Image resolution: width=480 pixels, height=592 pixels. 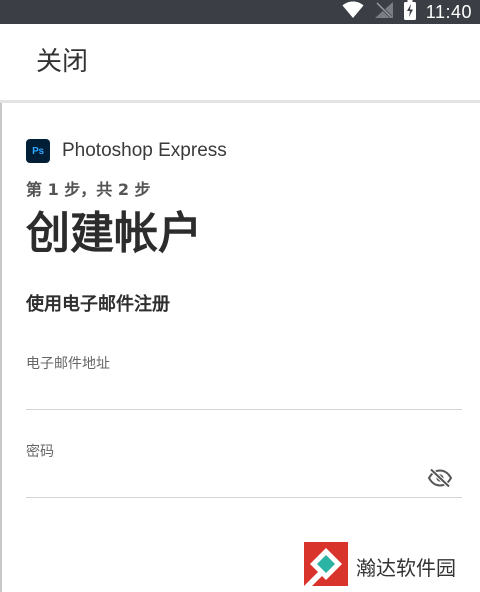 I want to click on page-title: 创建帐户, so click(x=114, y=233).